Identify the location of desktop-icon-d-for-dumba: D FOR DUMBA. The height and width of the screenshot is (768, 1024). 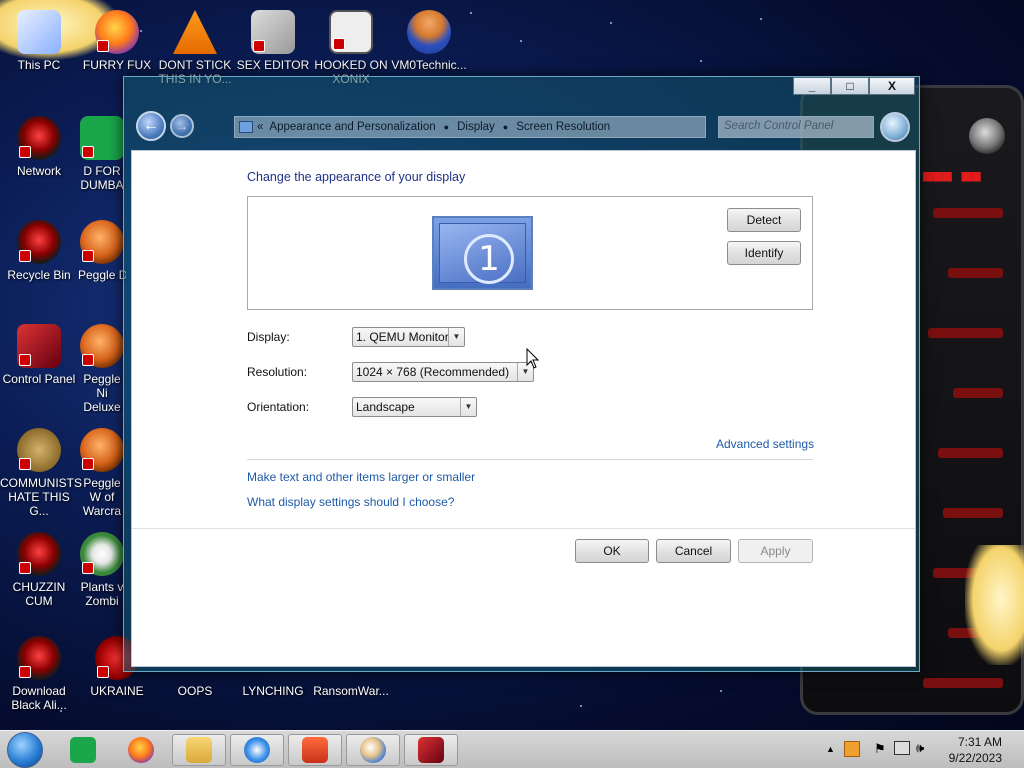
(102, 154).